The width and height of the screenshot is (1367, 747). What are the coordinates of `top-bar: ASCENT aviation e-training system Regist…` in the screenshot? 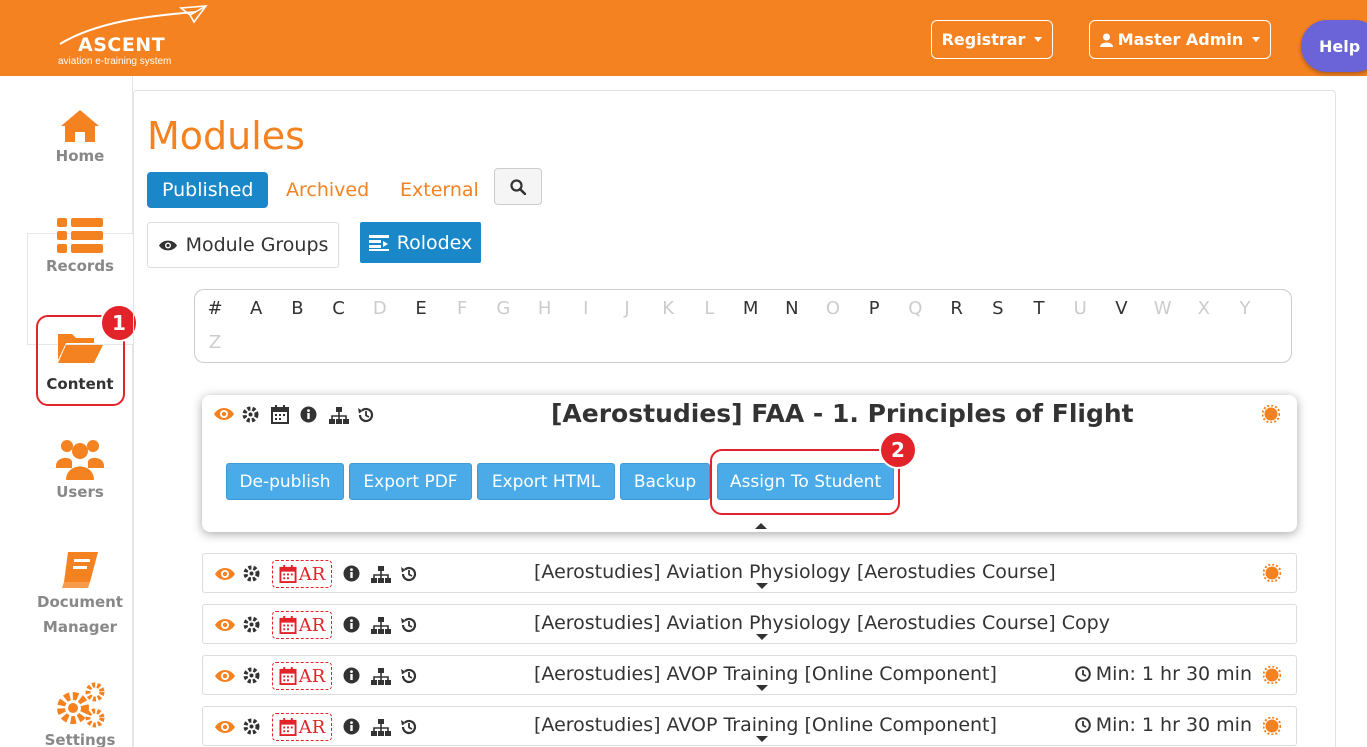 It's located at (683, 38).